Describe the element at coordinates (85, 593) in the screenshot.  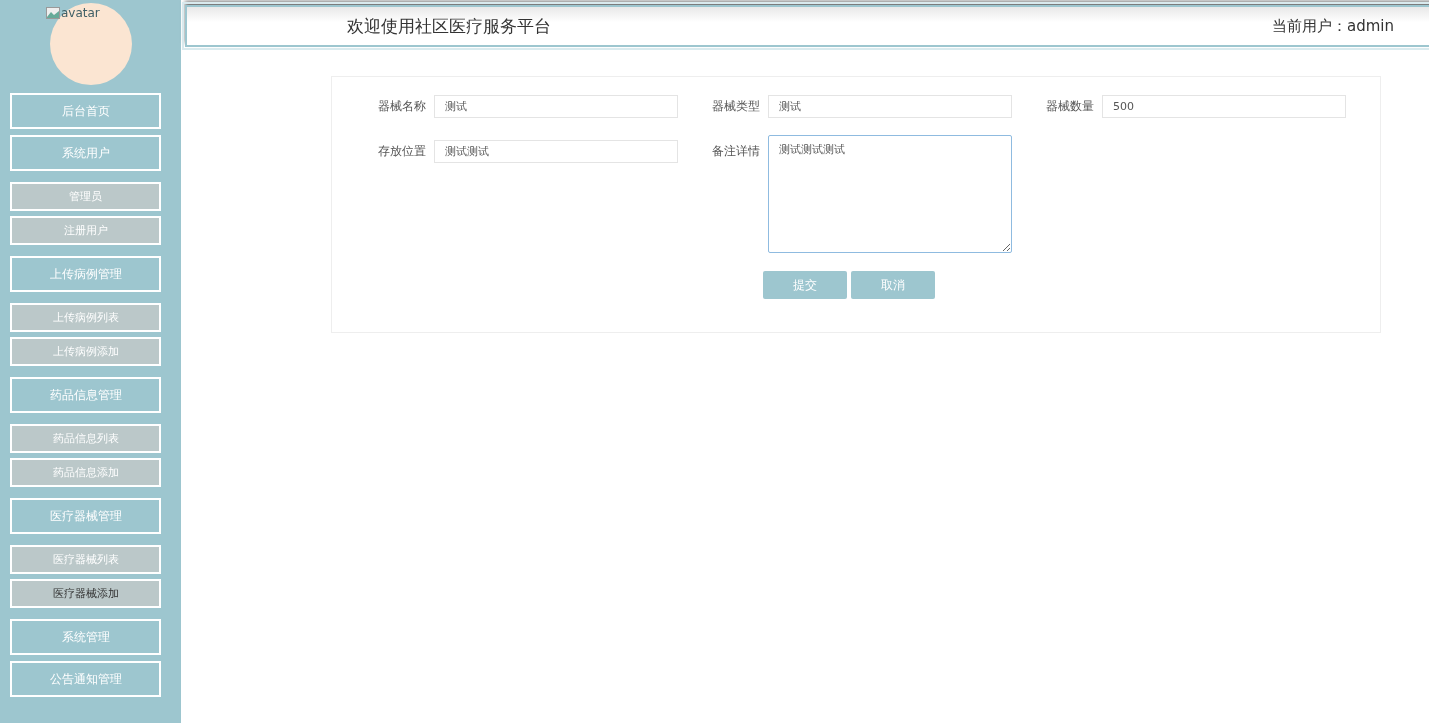
I see `nav-item: 医疗器械添加` at that location.